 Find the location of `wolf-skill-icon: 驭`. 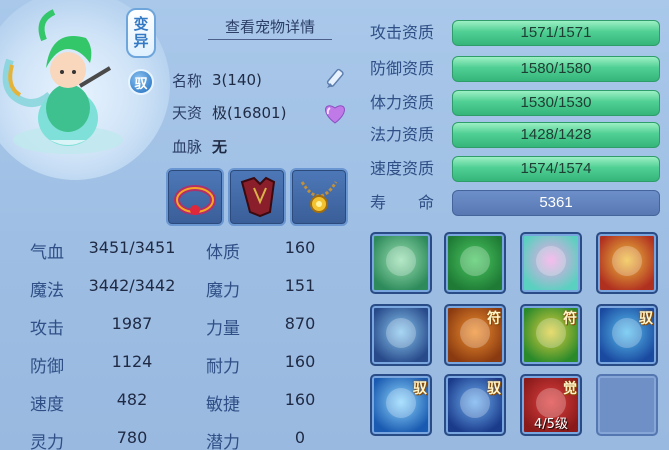

wolf-skill-icon: 驭 is located at coordinates (627, 335).